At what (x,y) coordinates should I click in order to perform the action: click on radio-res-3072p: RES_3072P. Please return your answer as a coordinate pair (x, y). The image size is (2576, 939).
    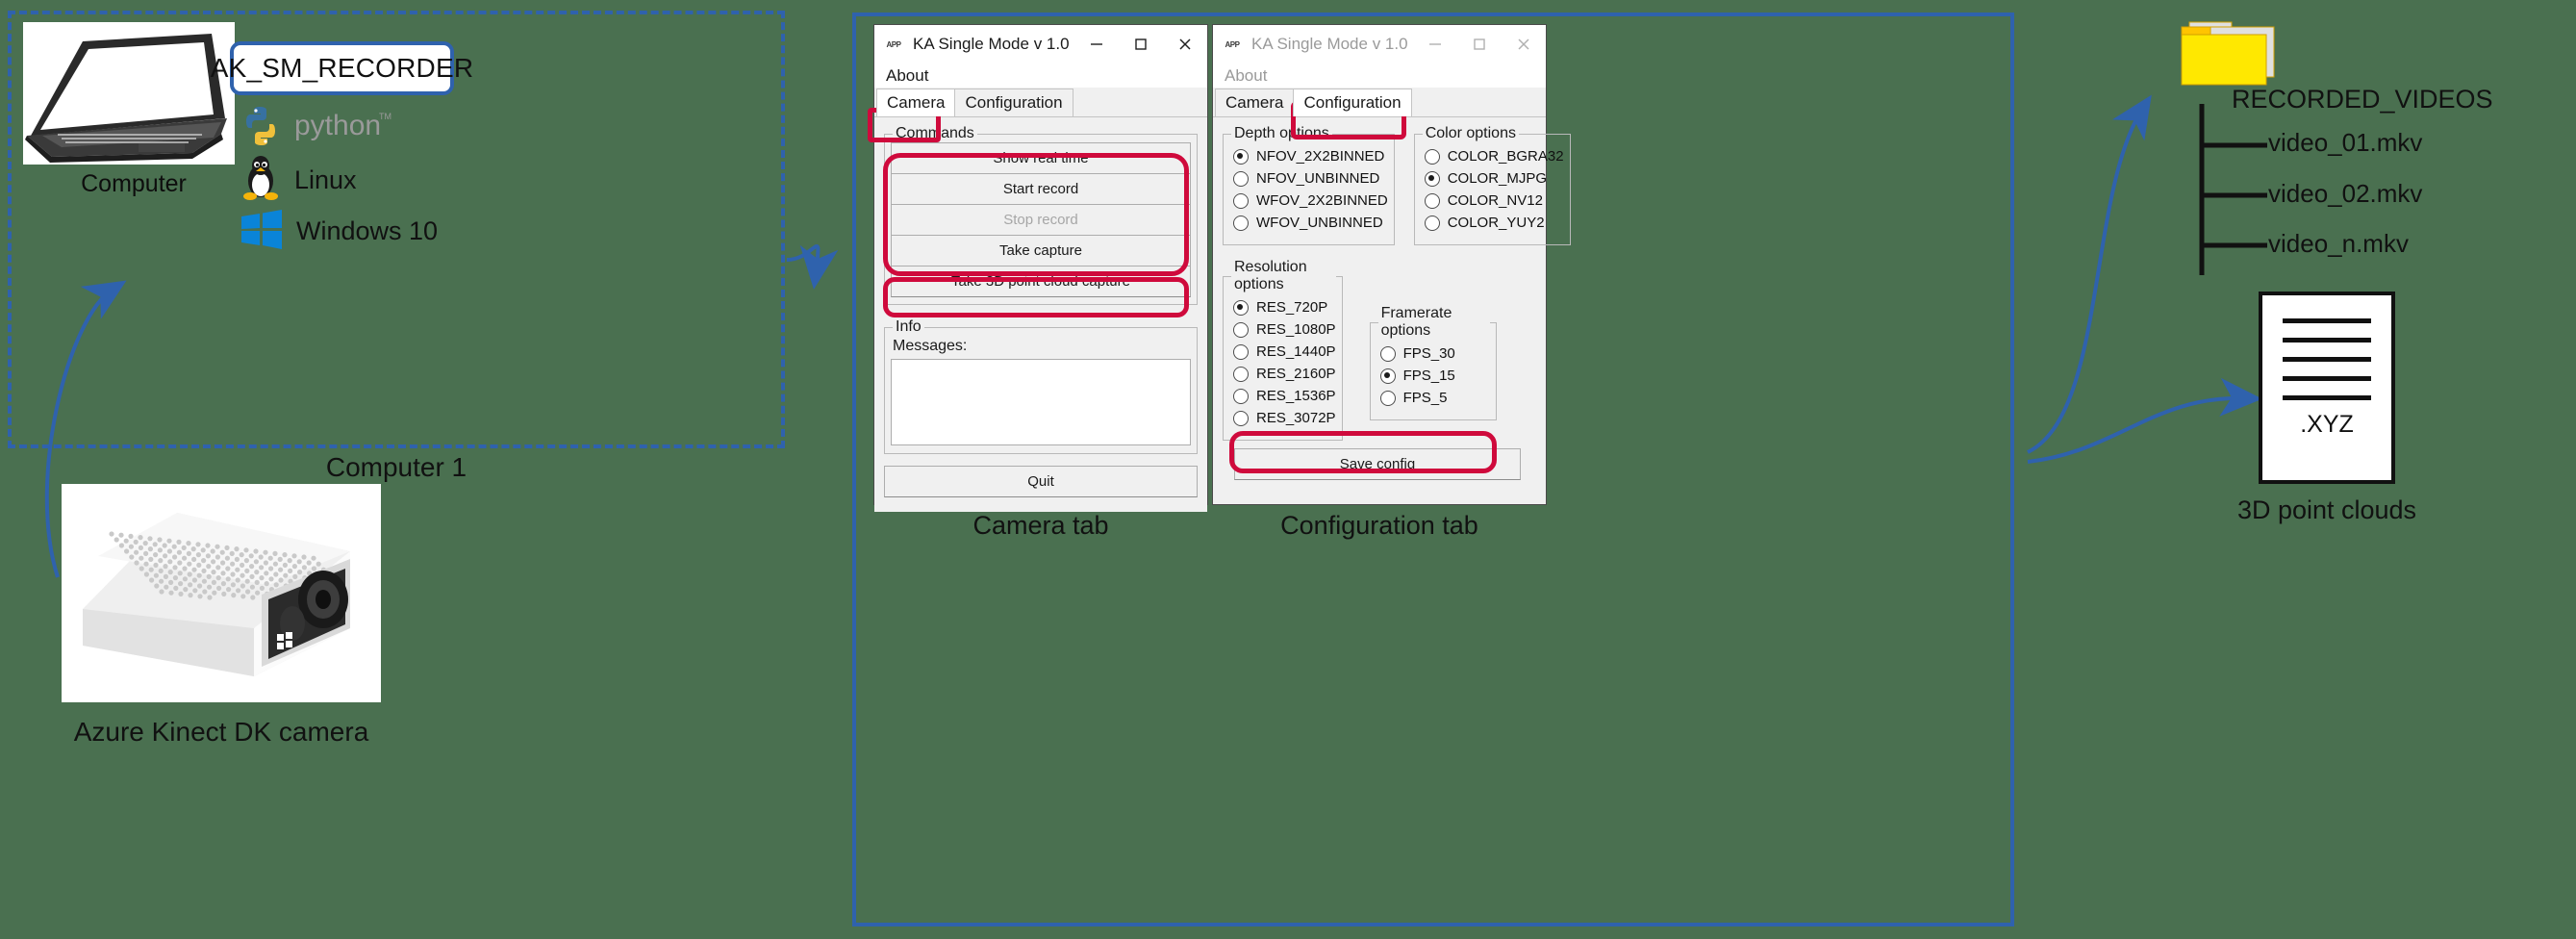
    Looking at the image, I should click on (1284, 418).